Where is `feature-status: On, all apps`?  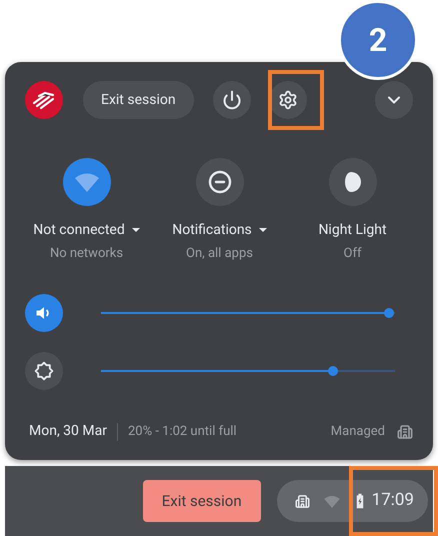 feature-status: On, all apps is located at coordinates (219, 254).